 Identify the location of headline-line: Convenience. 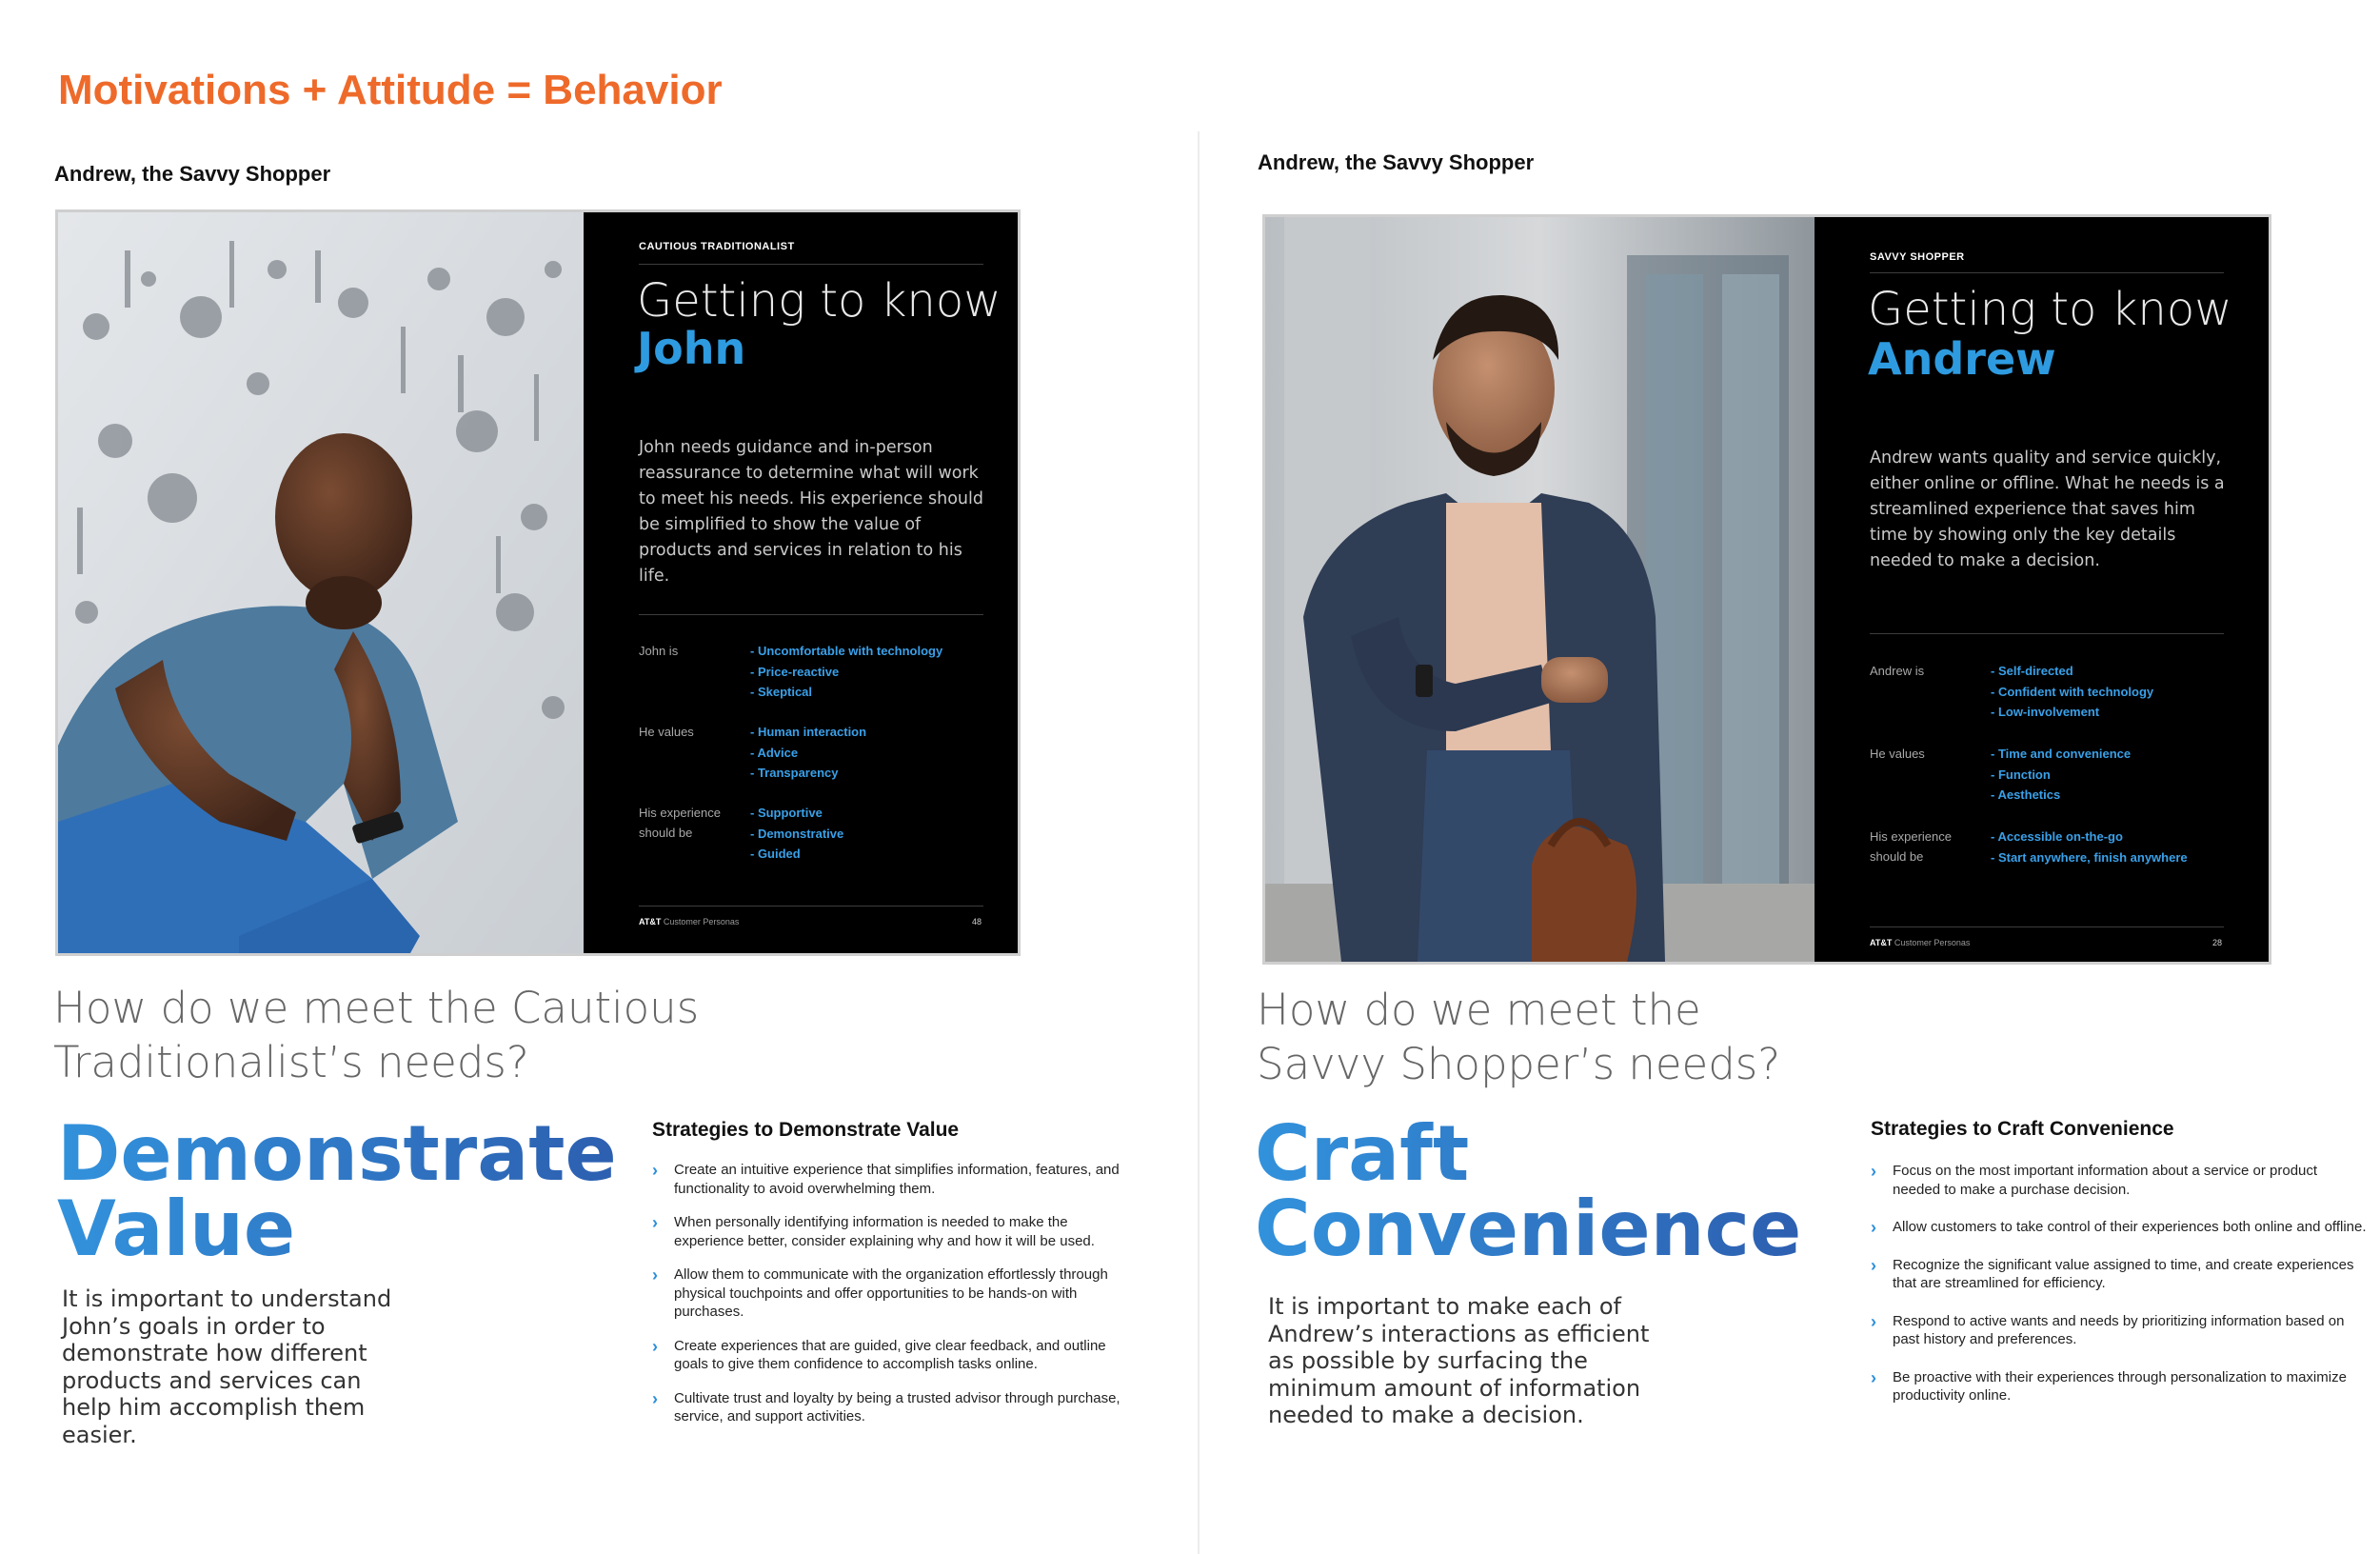
(1528, 1229).